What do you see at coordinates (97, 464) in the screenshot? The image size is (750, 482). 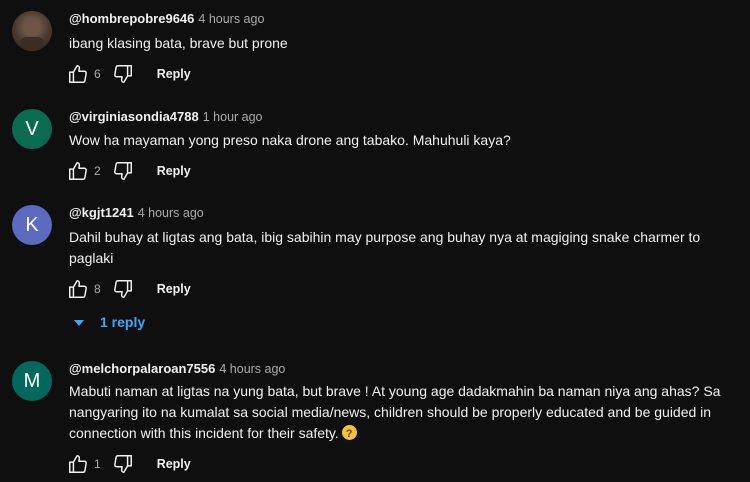 I see `like-count: 1` at bounding box center [97, 464].